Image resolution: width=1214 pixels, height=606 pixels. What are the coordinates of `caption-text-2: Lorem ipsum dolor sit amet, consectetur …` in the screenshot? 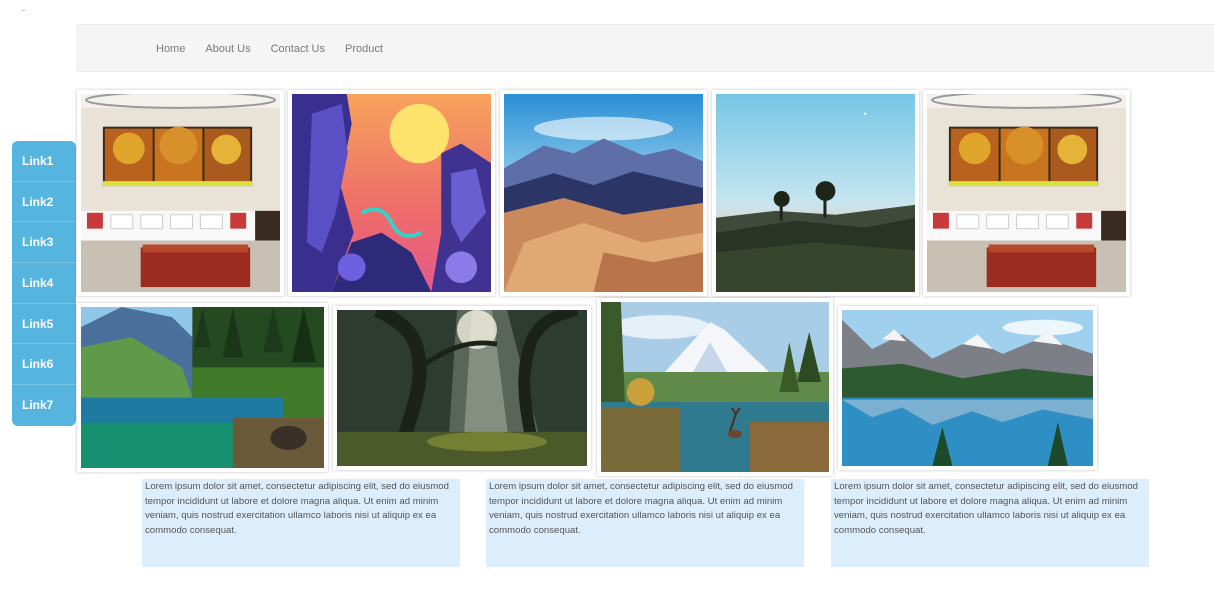 It's located at (645, 523).